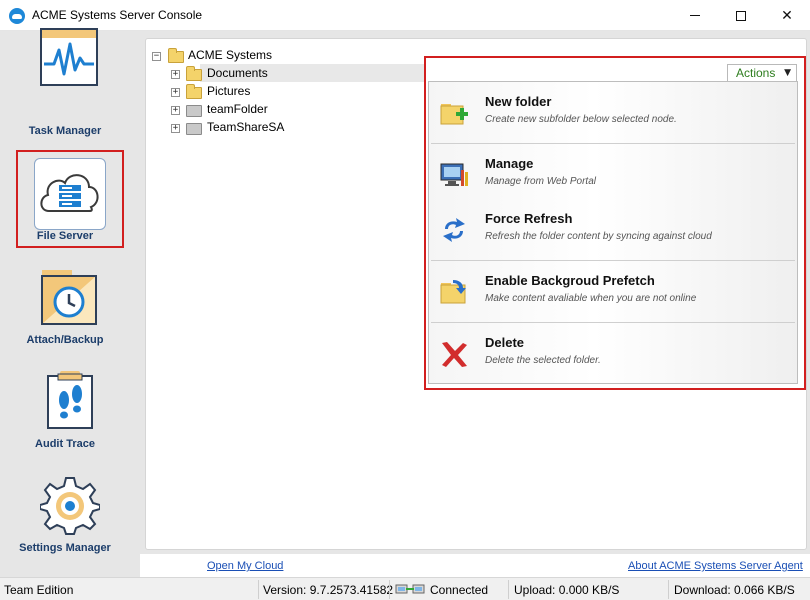 This screenshot has width=810, height=600. Describe the element at coordinates (454, 230) in the screenshot. I see `refresh-arrows-icon` at that location.